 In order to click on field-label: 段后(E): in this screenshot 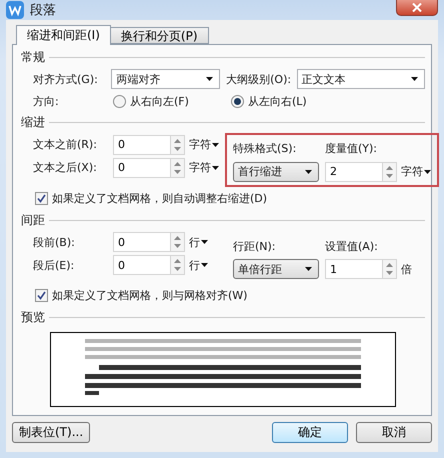, I will do `click(54, 265)`.